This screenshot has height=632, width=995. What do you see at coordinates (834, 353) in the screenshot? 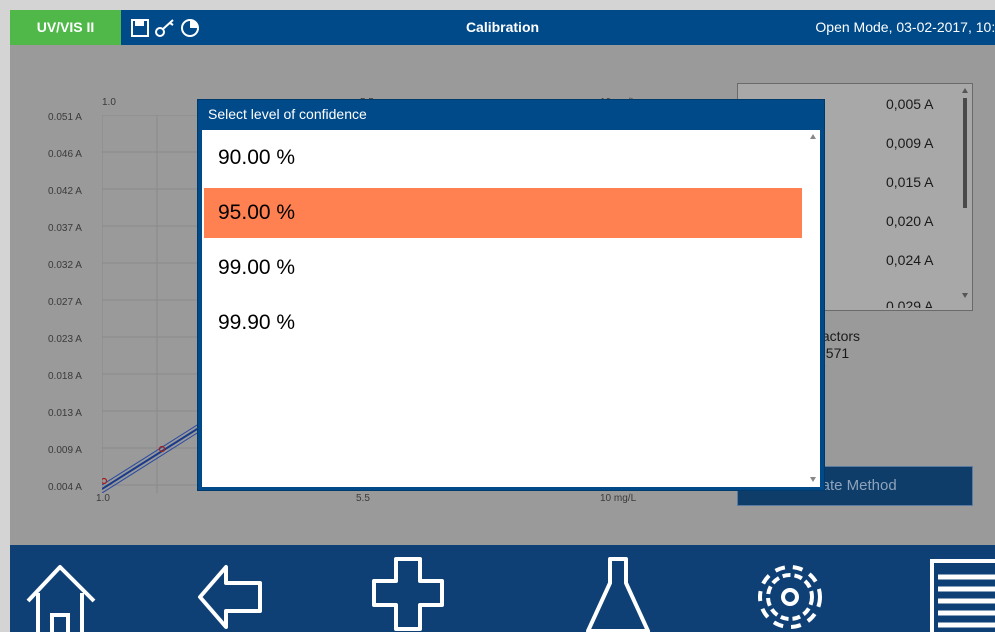
I see `factor-value-1: 3571` at bounding box center [834, 353].